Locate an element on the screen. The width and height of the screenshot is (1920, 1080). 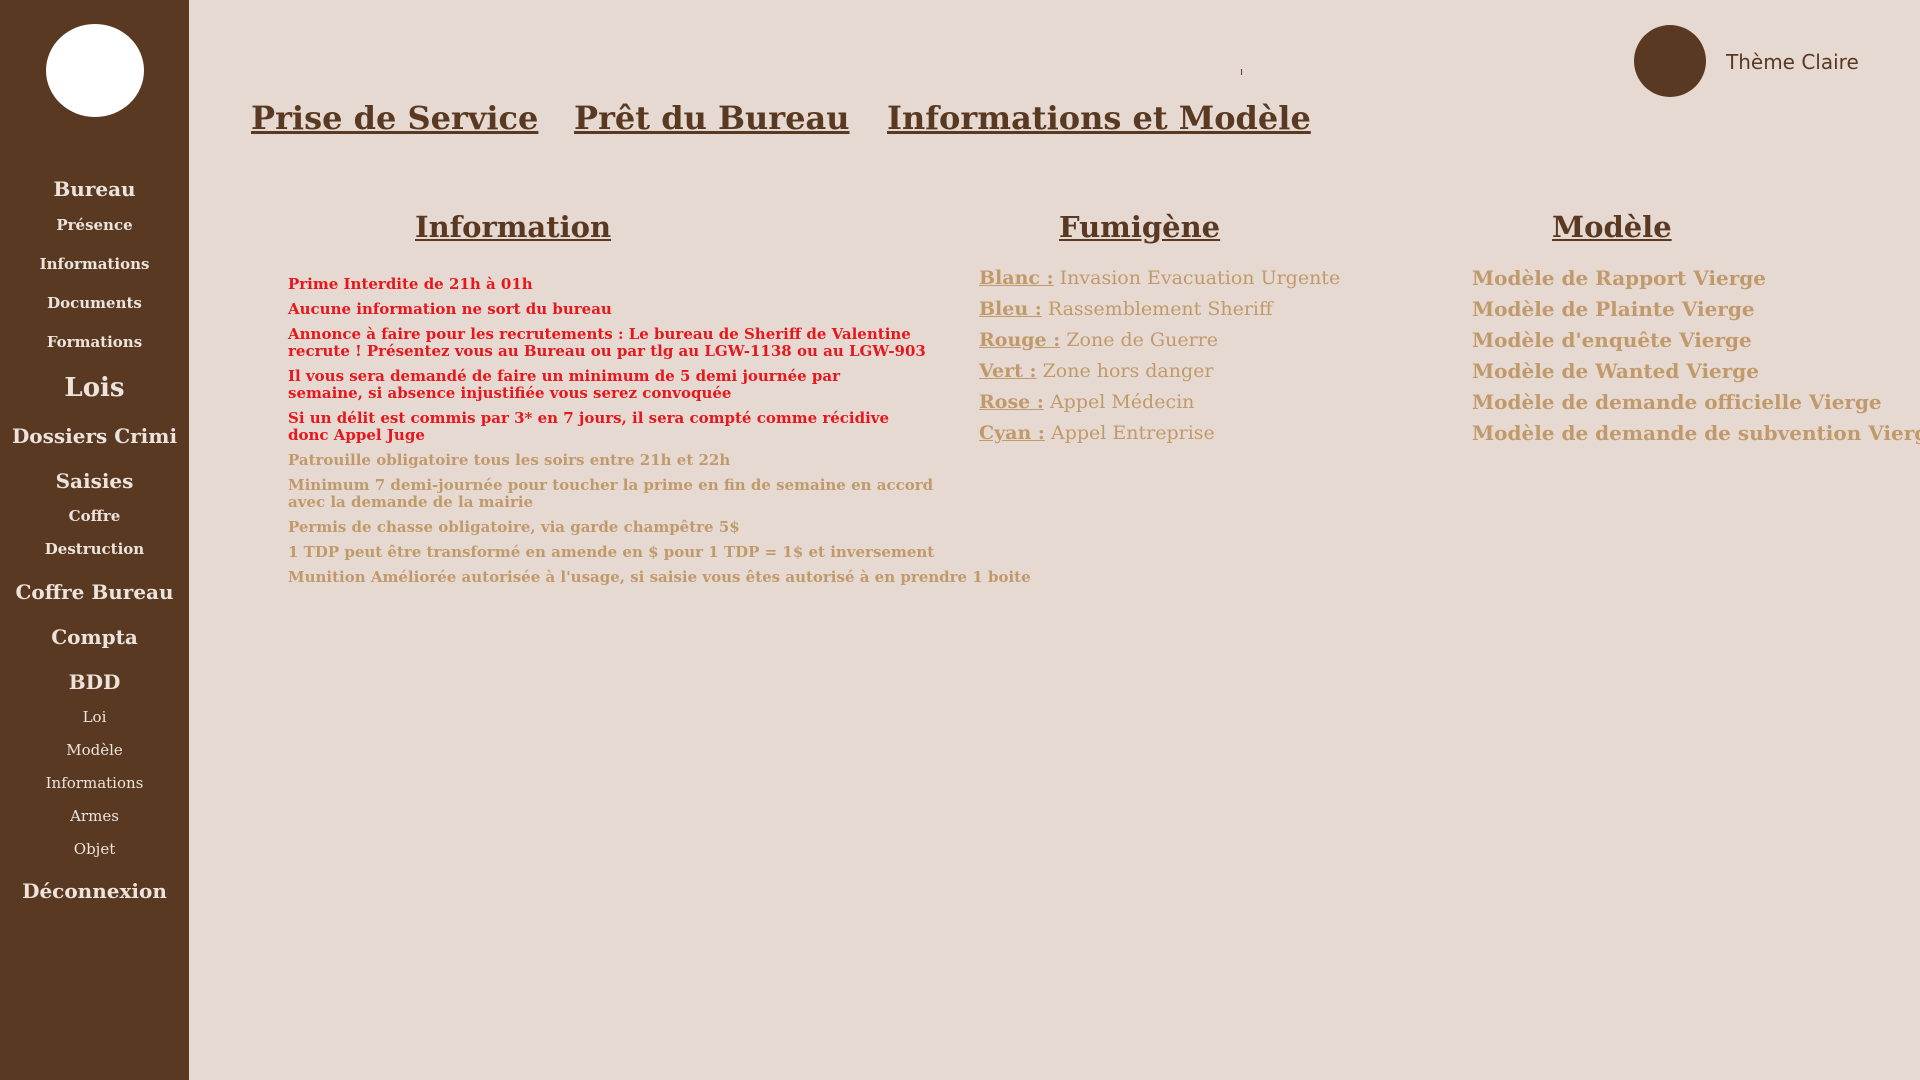
sidebar-item-bdd: BDD is located at coordinates (94, 682).